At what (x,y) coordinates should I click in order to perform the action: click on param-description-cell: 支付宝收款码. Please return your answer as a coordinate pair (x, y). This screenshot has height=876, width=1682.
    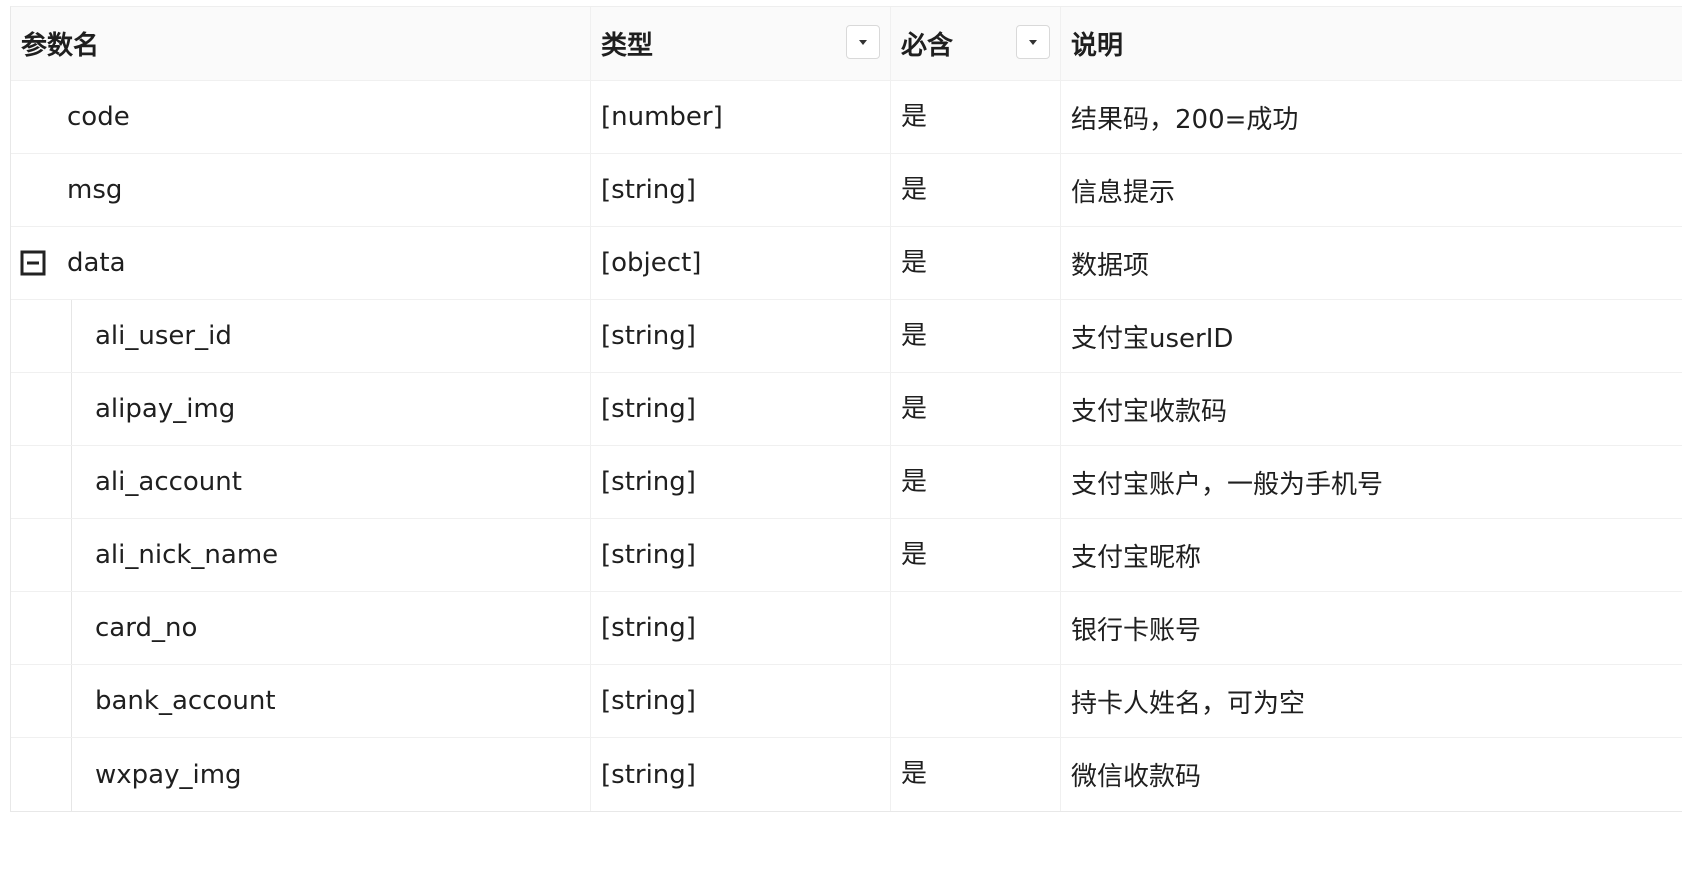
    Looking at the image, I should click on (1371, 409).